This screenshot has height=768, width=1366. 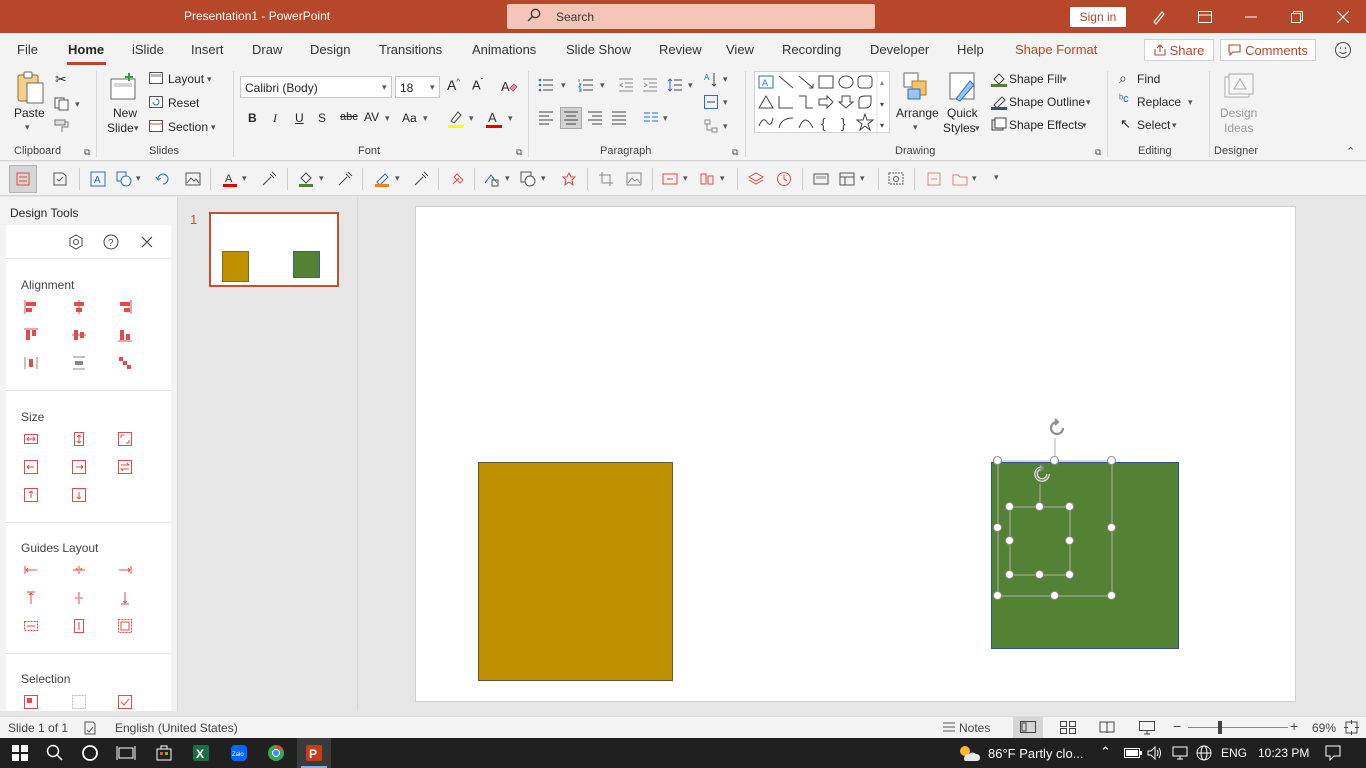 What do you see at coordinates (60, 179) in the screenshot?
I see `one-click-optimize-icon` at bounding box center [60, 179].